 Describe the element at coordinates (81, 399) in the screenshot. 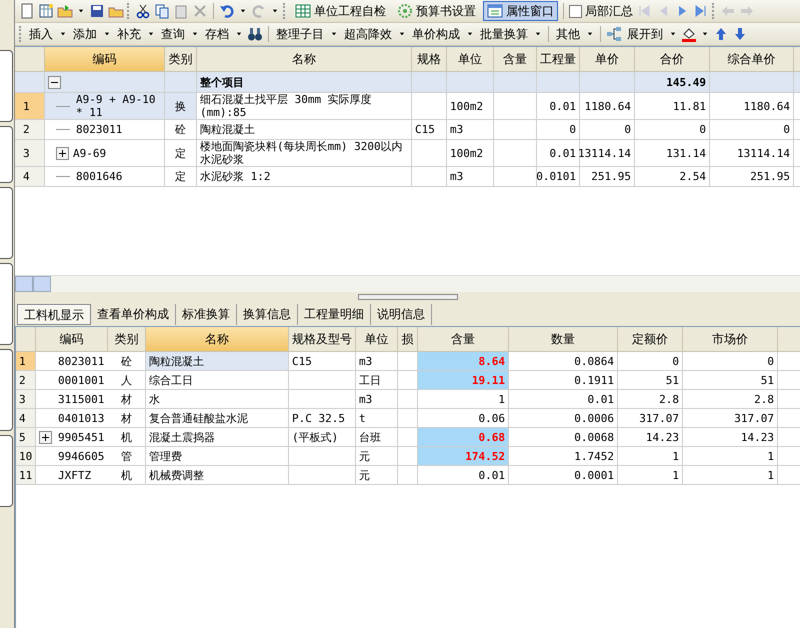

I see `table-cell: 3115001` at that location.